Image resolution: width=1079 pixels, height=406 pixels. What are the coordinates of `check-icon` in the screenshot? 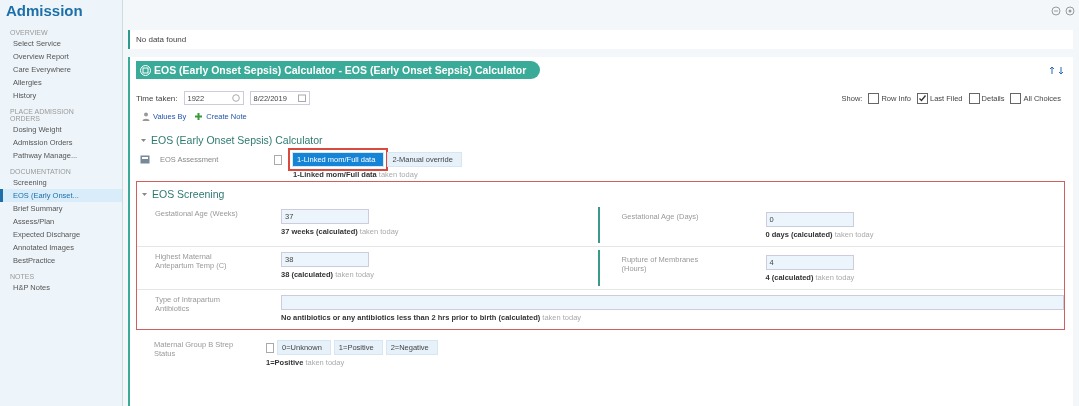 It's located at (922, 98).